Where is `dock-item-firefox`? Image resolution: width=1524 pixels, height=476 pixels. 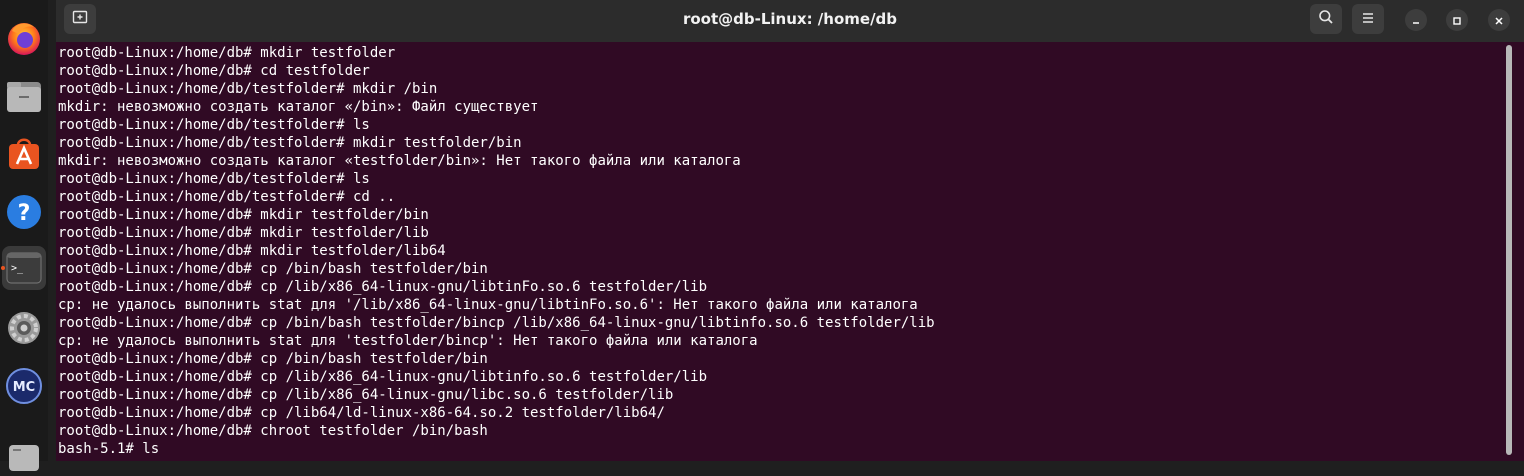 dock-item-firefox is located at coordinates (24, 38).